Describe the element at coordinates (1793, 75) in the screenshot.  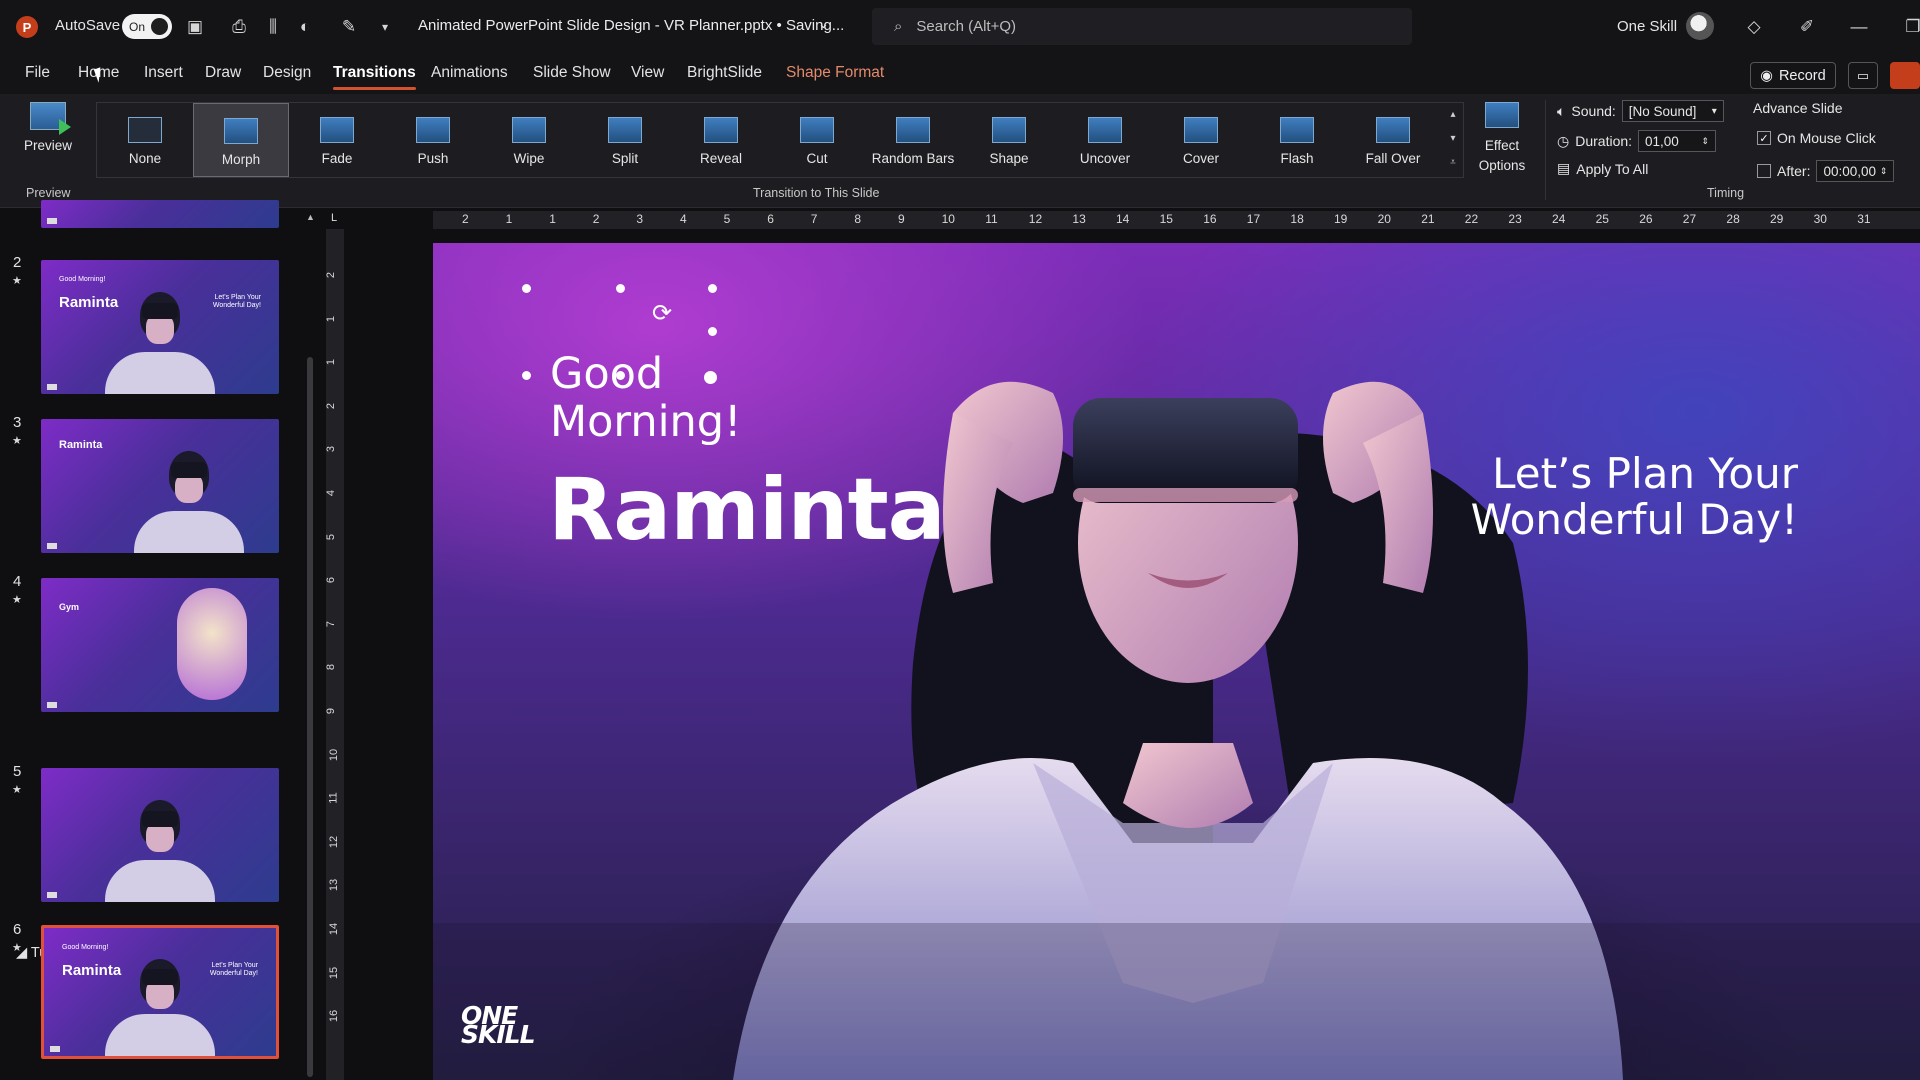
I see `record-button: ◉ Record` at that location.